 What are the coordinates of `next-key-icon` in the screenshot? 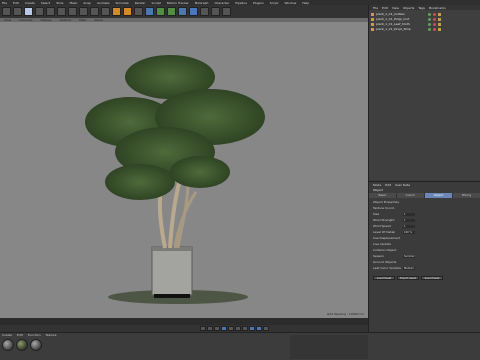 It's located at (238, 328).